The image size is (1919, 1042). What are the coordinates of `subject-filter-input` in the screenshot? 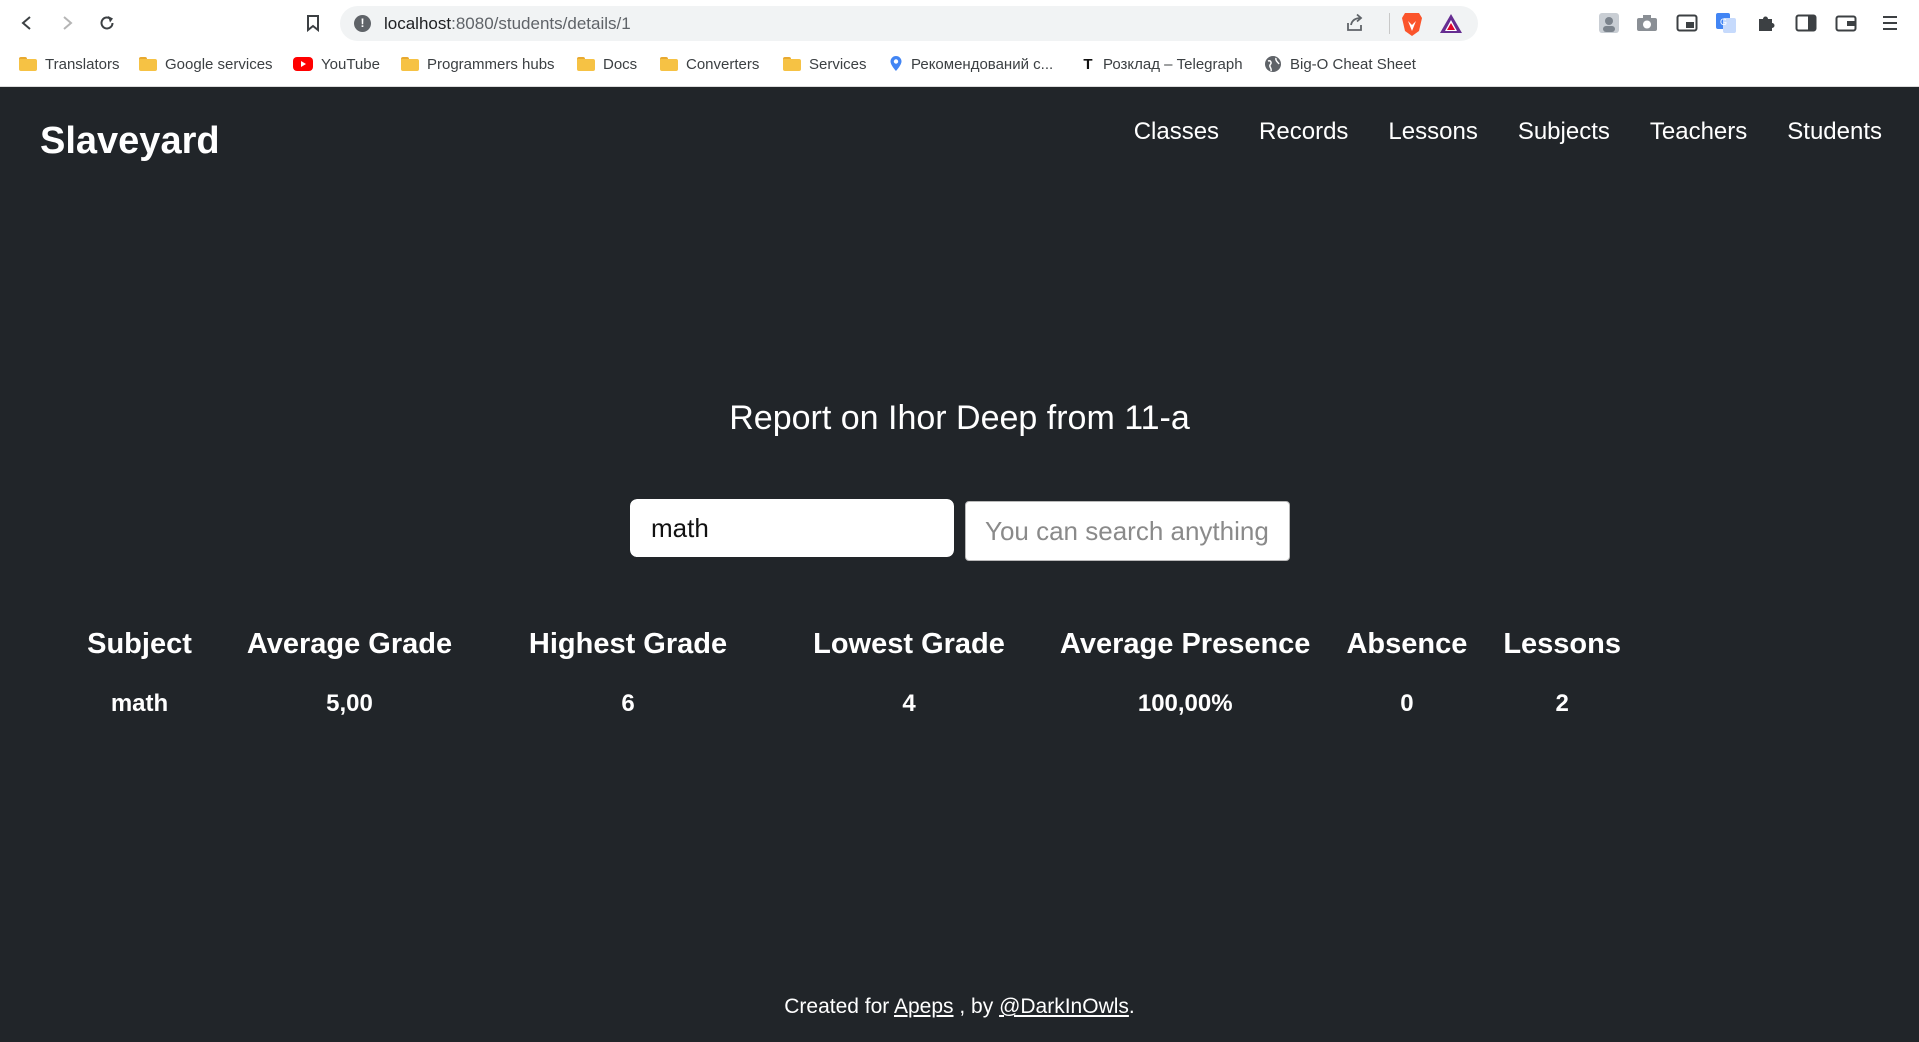 It's located at (792, 528).